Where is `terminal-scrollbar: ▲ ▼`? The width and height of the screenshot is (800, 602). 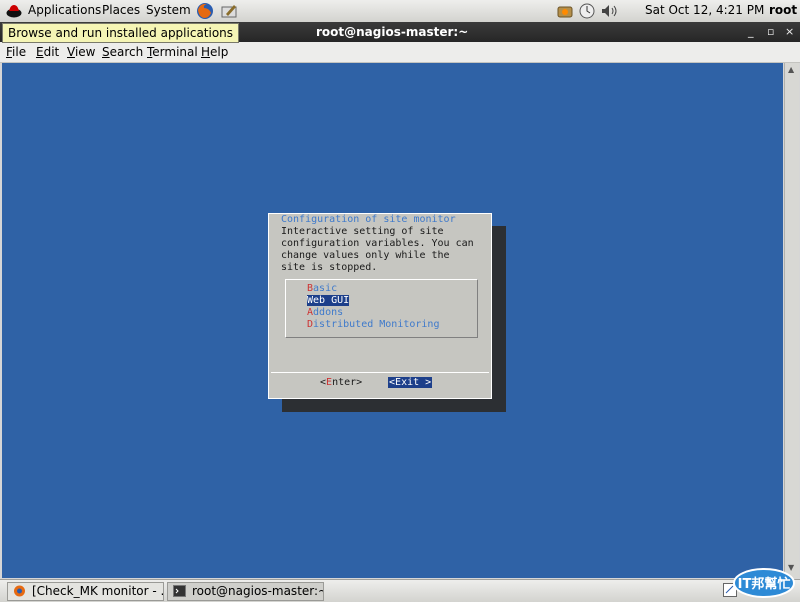 terminal-scrollbar: ▲ ▼ is located at coordinates (791, 320).